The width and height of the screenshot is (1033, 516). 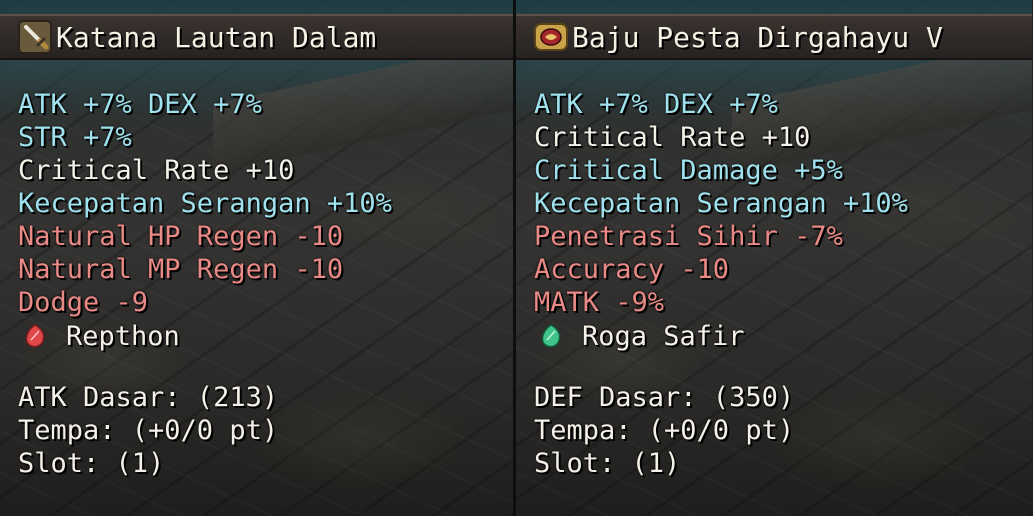 What do you see at coordinates (780, 336) in the screenshot?
I see `gem-slot-row: Roga Safir` at bounding box center [780, 336].